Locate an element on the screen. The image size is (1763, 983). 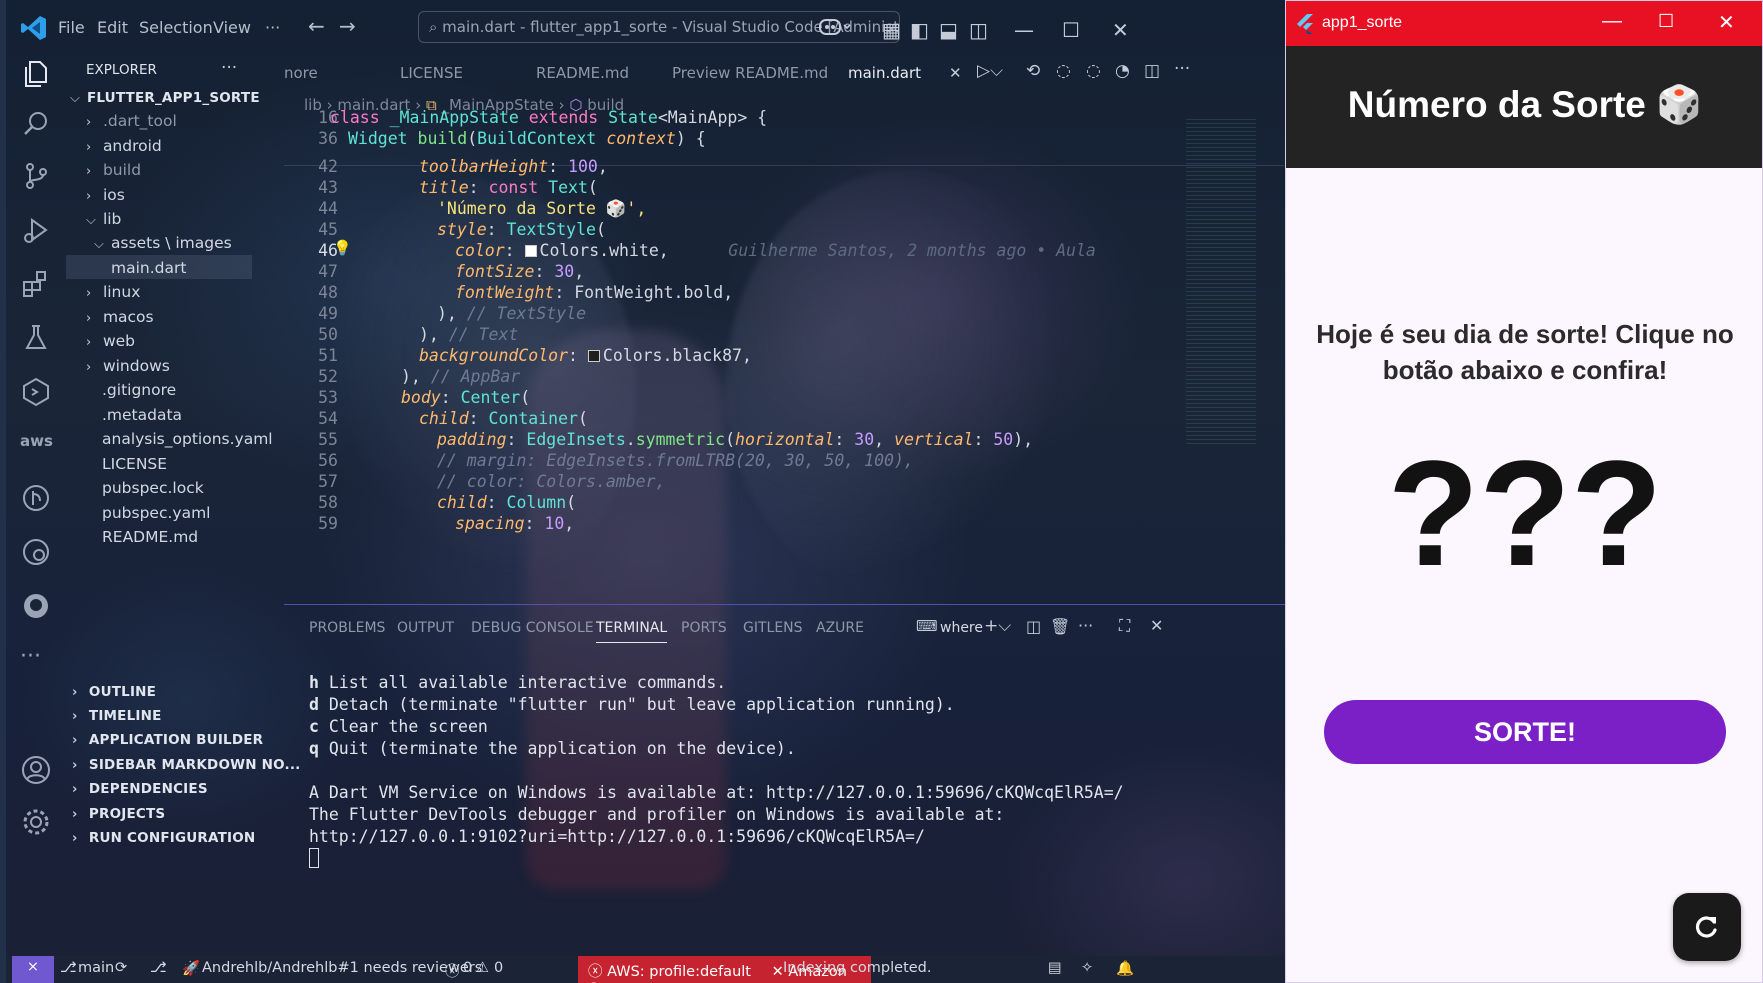
more-icon: ··· is located at coordinates (36, 660).